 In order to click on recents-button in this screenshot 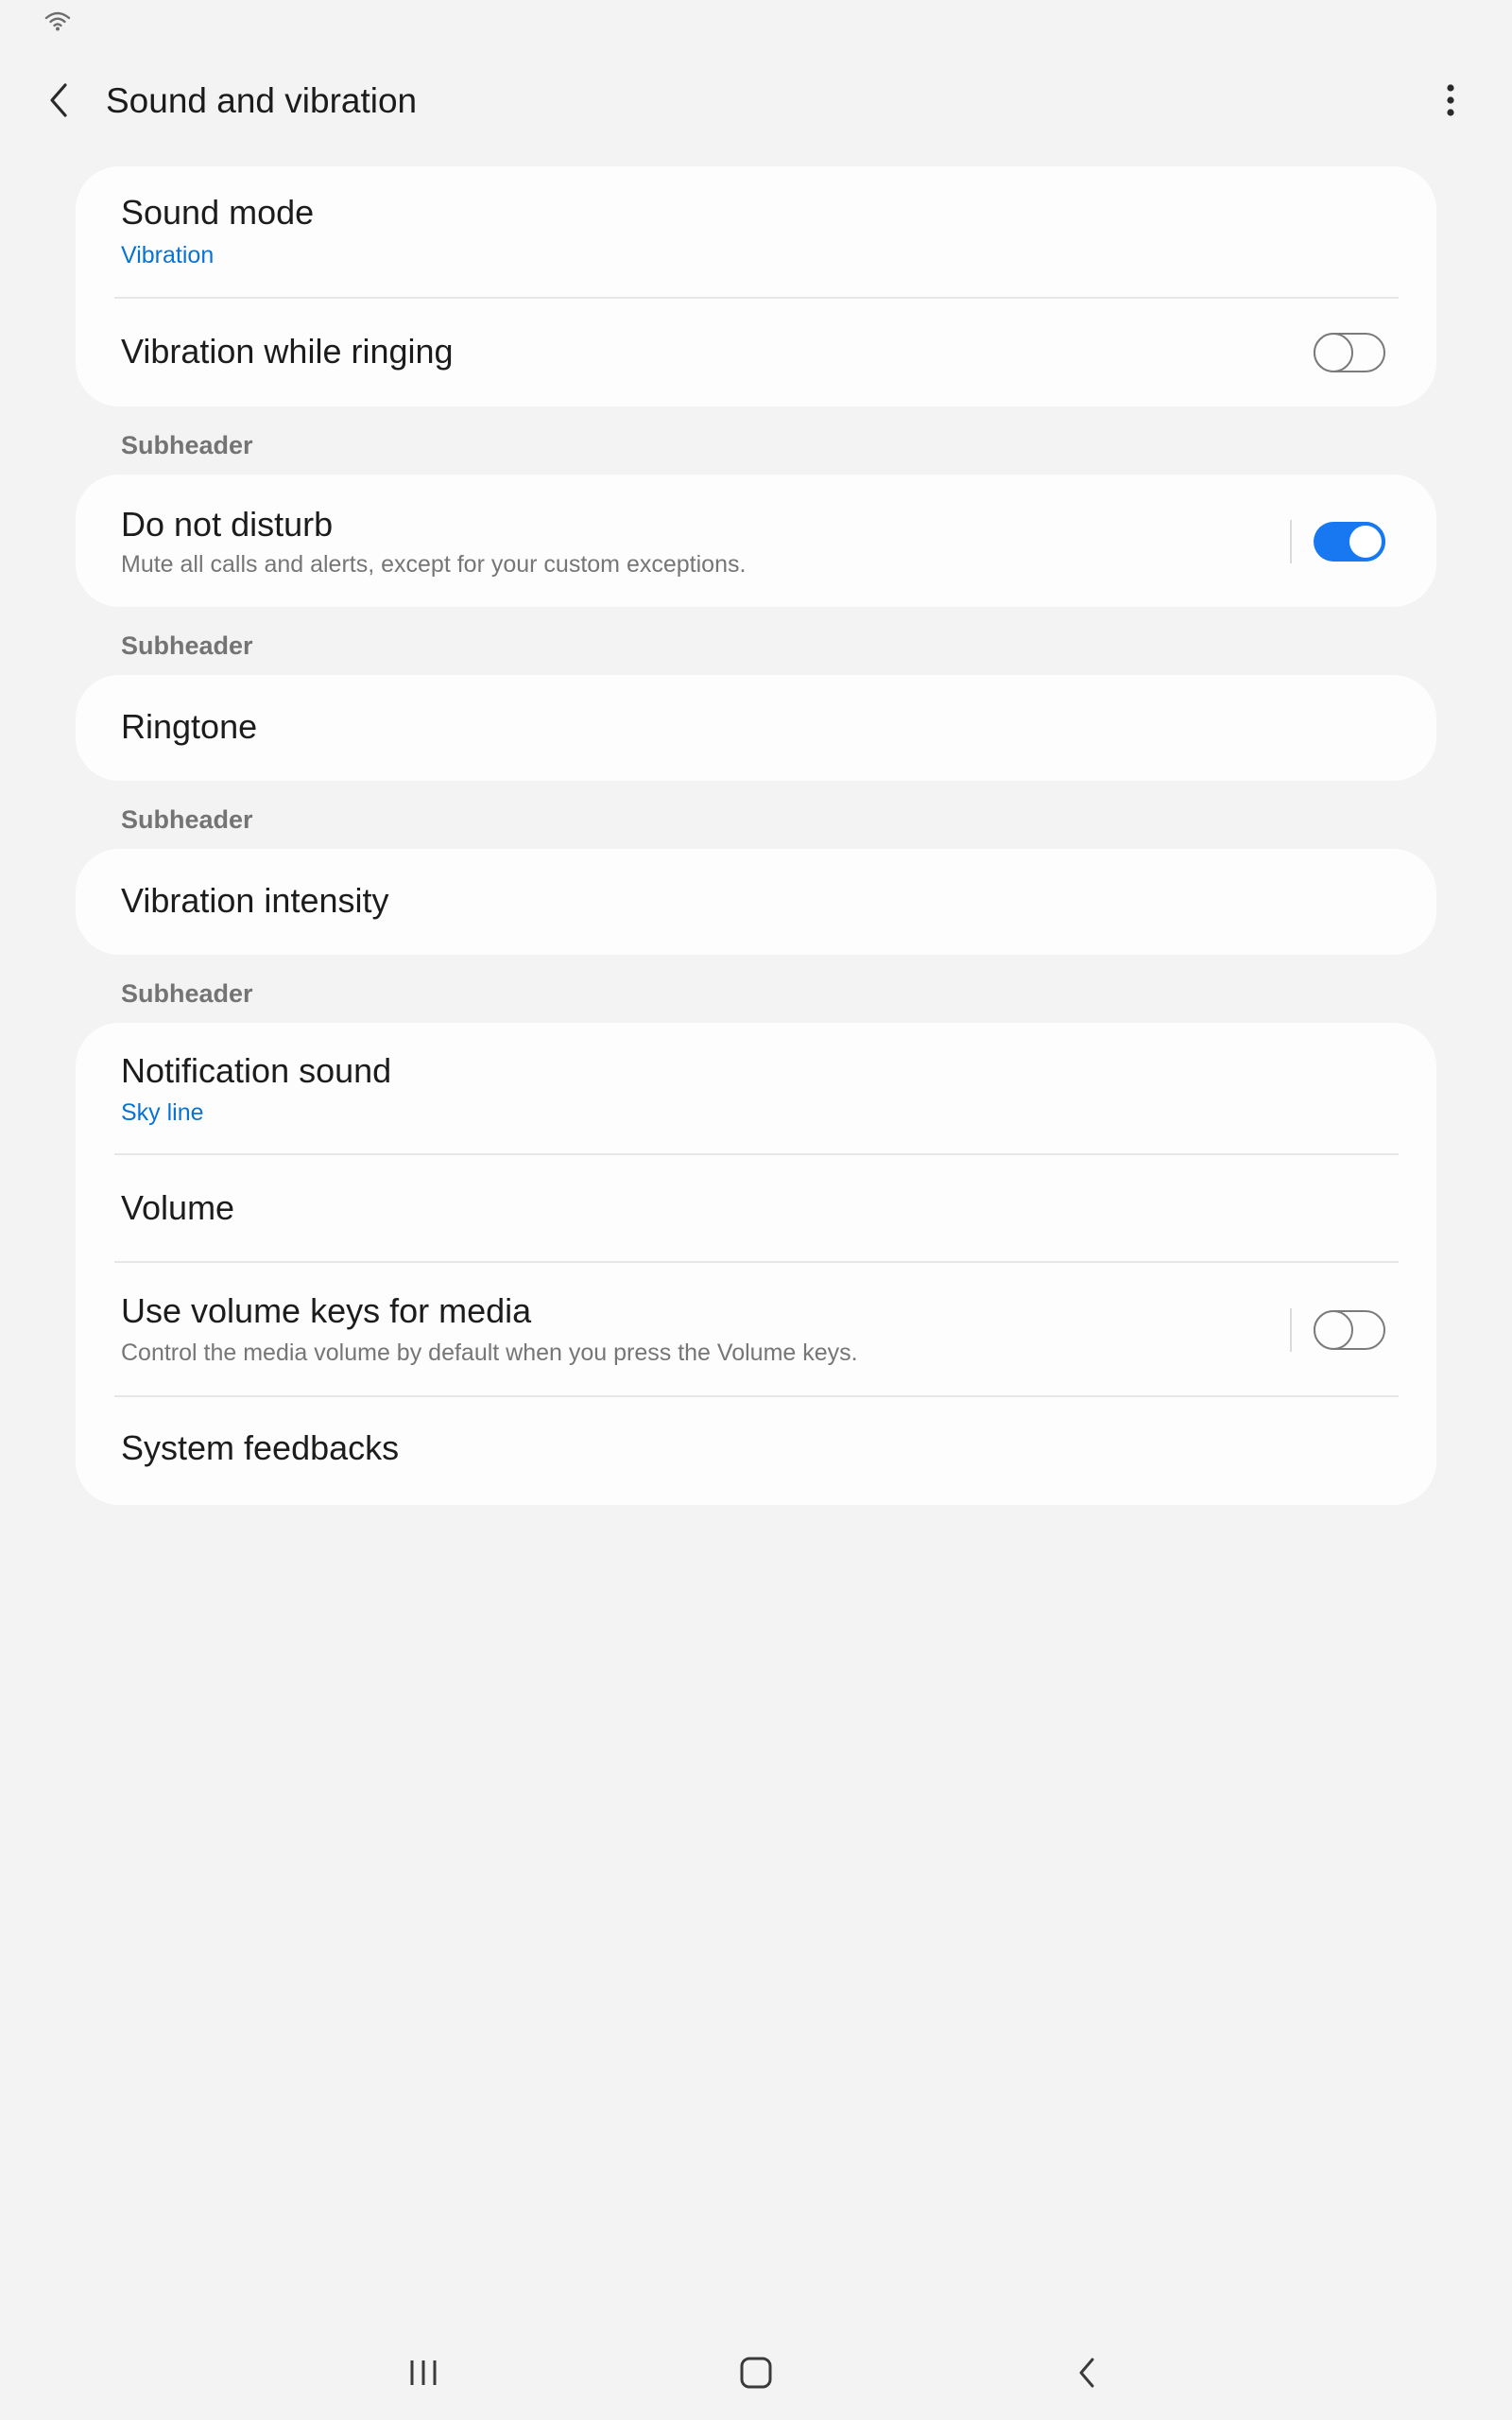, I will do `click(423, 2373)`.